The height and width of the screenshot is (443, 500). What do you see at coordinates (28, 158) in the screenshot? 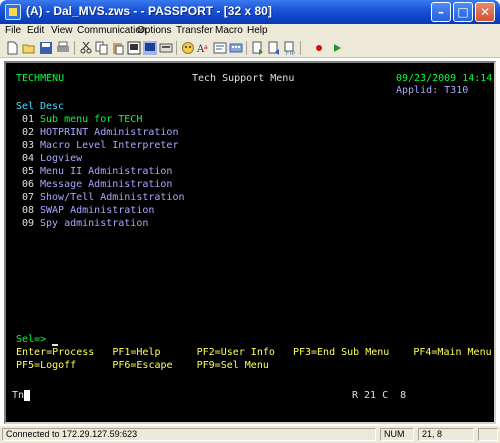
I see `menu-item-number: 04` at bounding box center [28, 158].